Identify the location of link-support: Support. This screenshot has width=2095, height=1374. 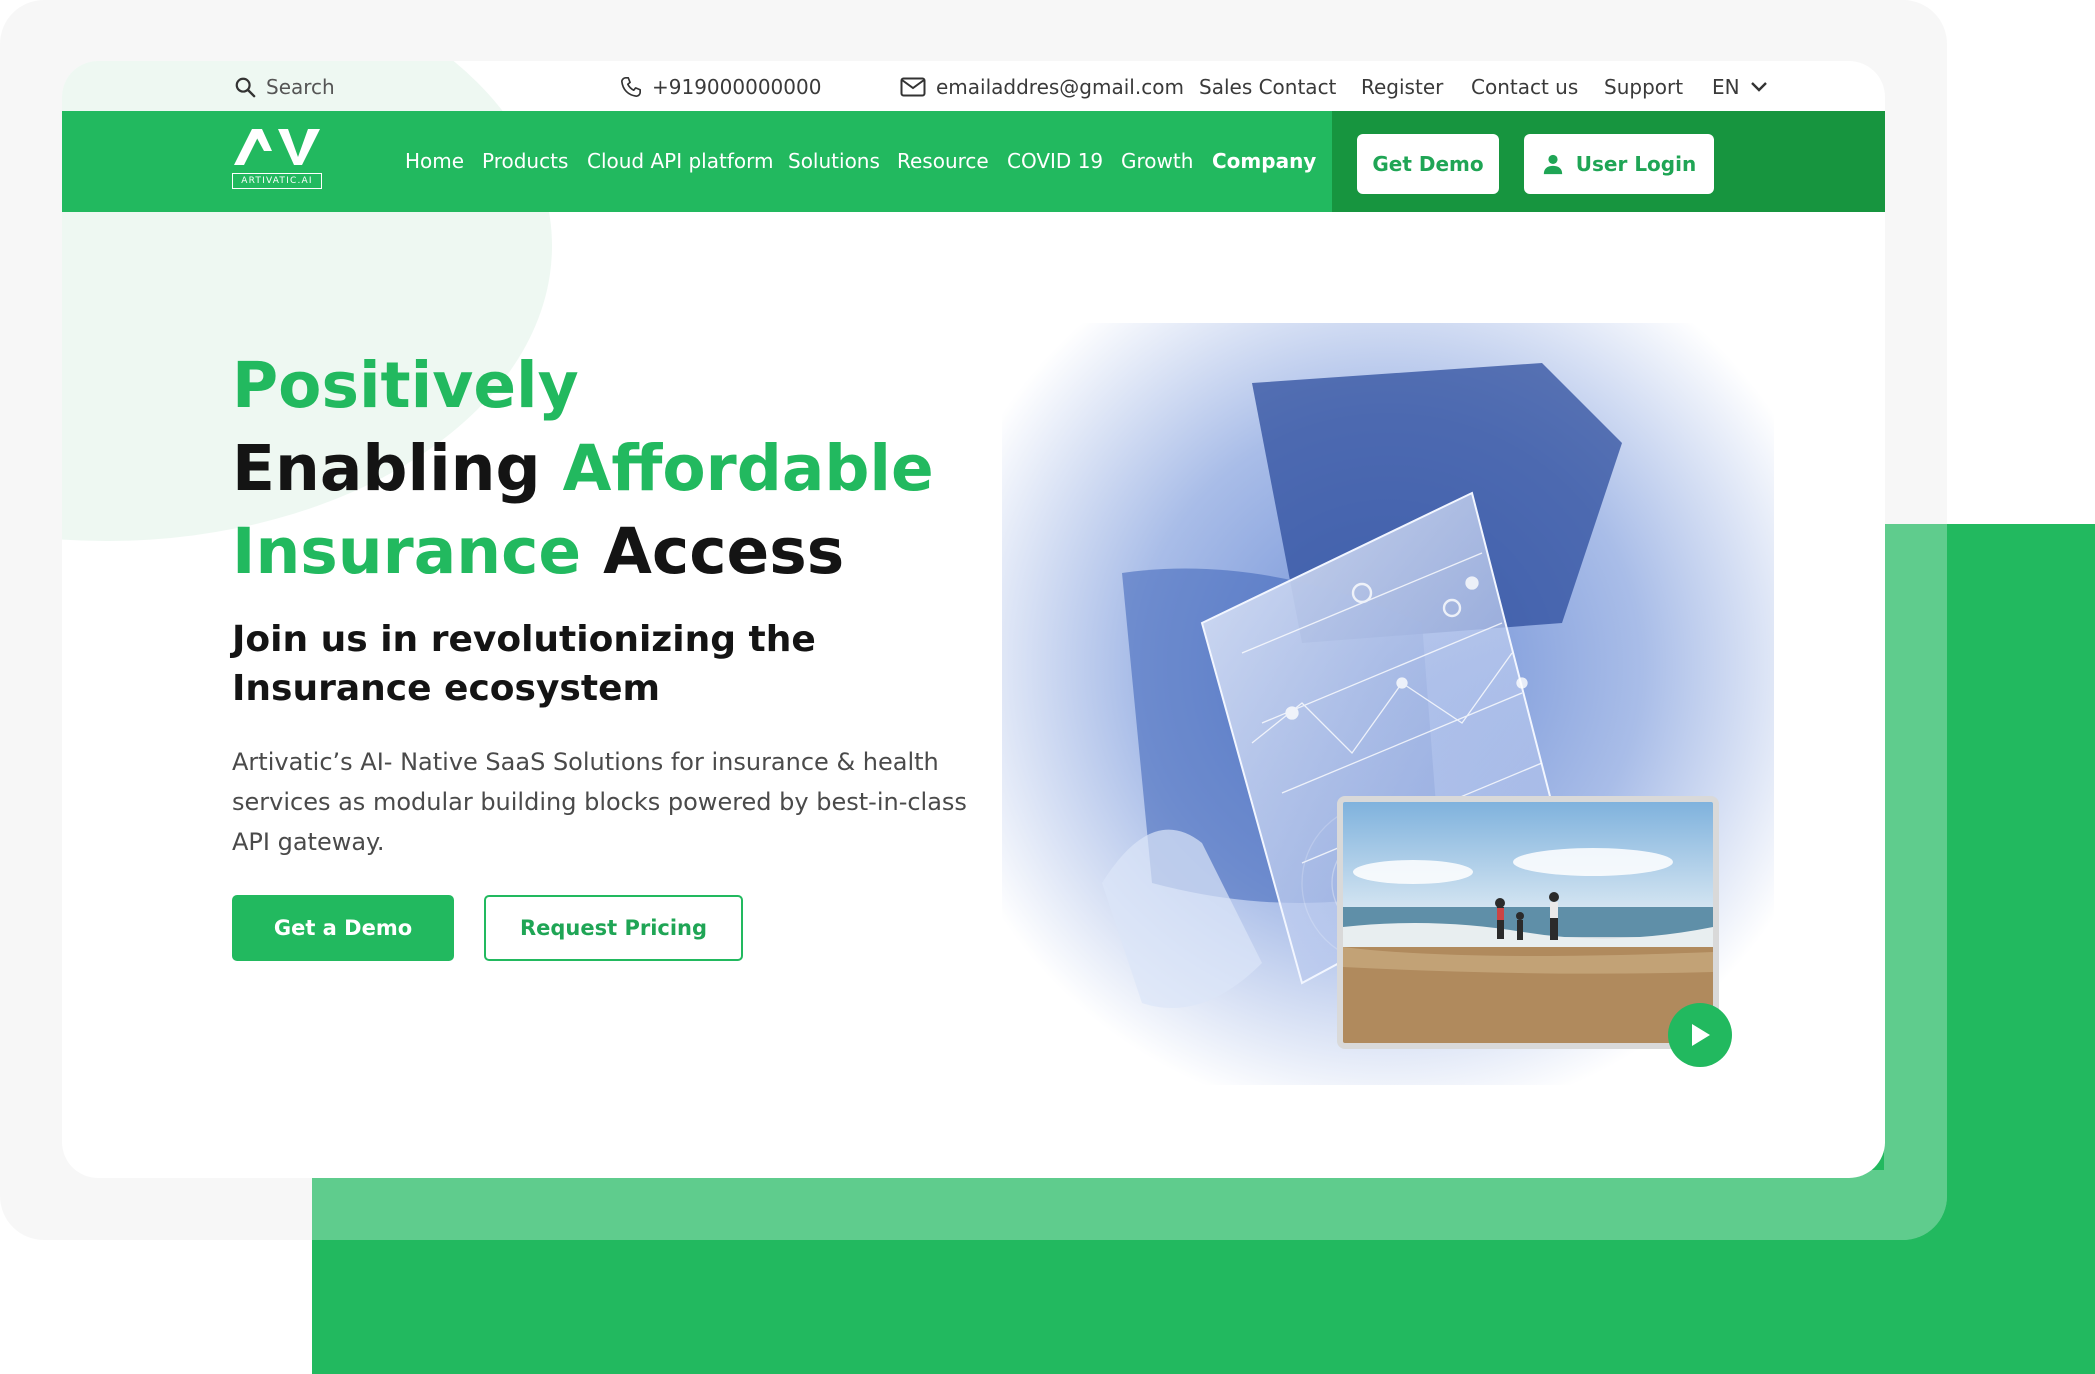
(1643, 87).